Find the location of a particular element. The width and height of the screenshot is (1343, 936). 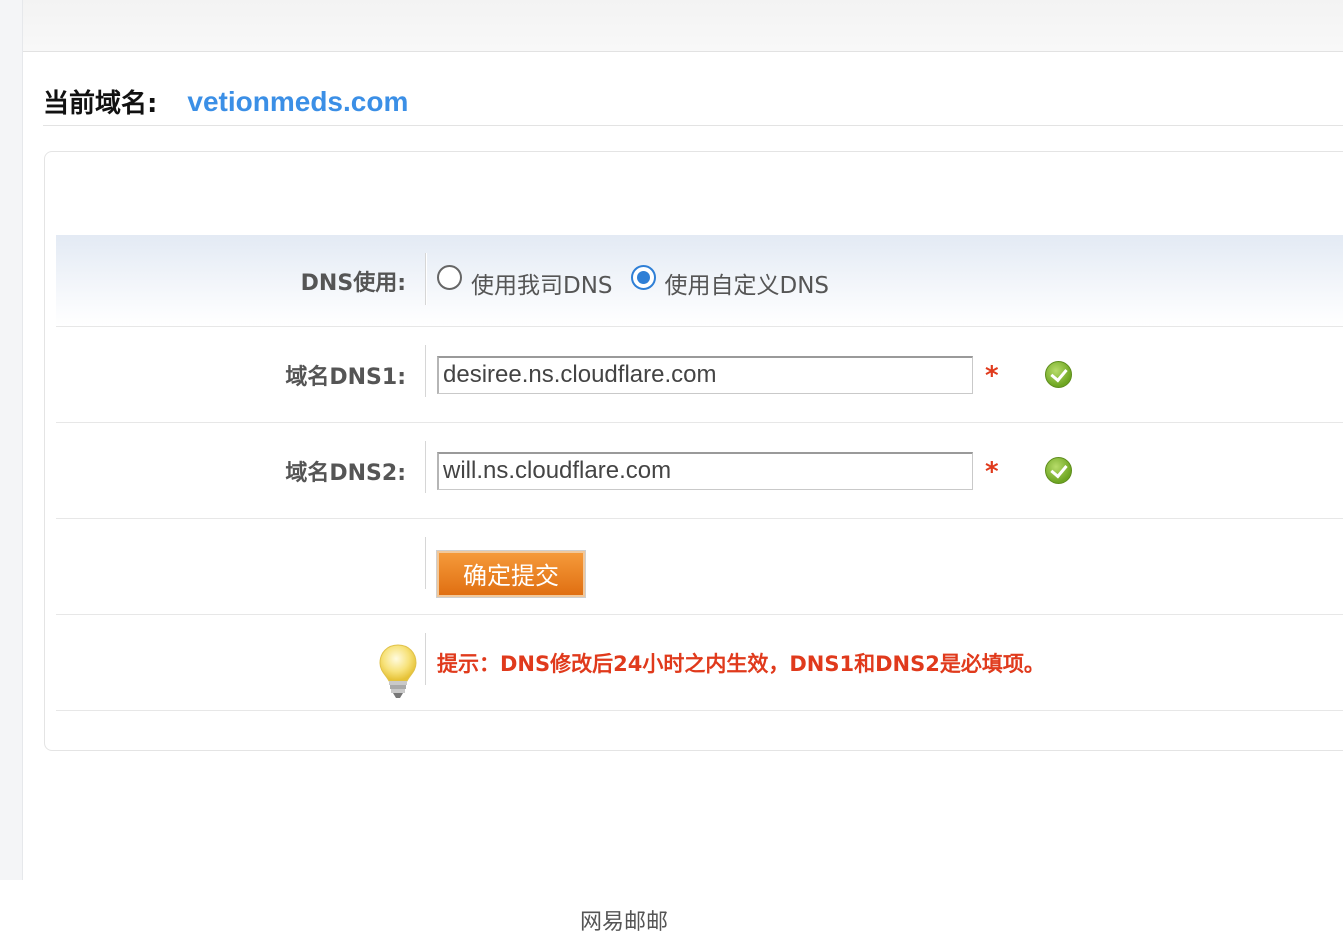

dns2-required-mark: * is located at coordinates (992, 471).